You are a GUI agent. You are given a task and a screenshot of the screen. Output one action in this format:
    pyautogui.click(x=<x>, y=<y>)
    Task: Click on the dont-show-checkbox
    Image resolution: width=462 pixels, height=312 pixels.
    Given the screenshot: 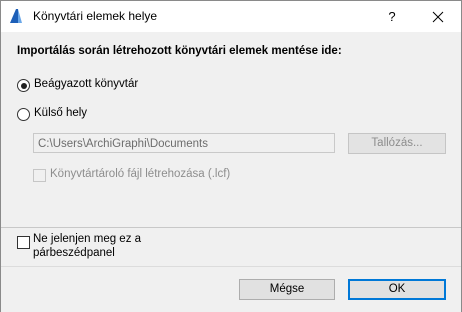 What is the action you would take?
    pyautogui.click(x=23, y=242)
    